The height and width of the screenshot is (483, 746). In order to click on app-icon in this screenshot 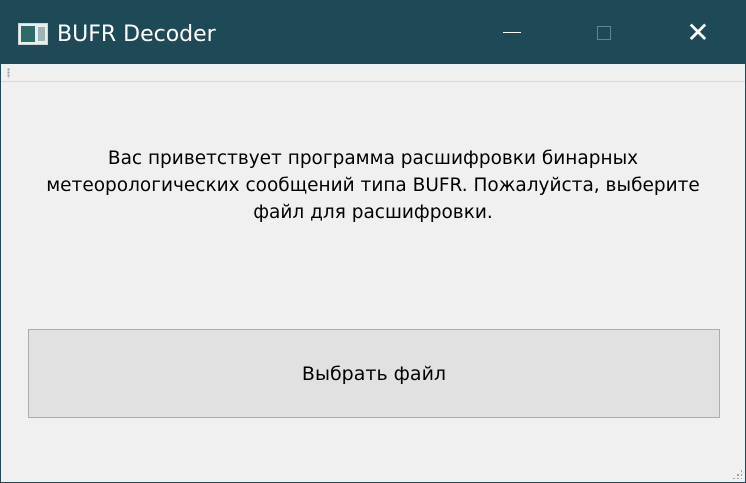, I will do `click(33, 34)`.